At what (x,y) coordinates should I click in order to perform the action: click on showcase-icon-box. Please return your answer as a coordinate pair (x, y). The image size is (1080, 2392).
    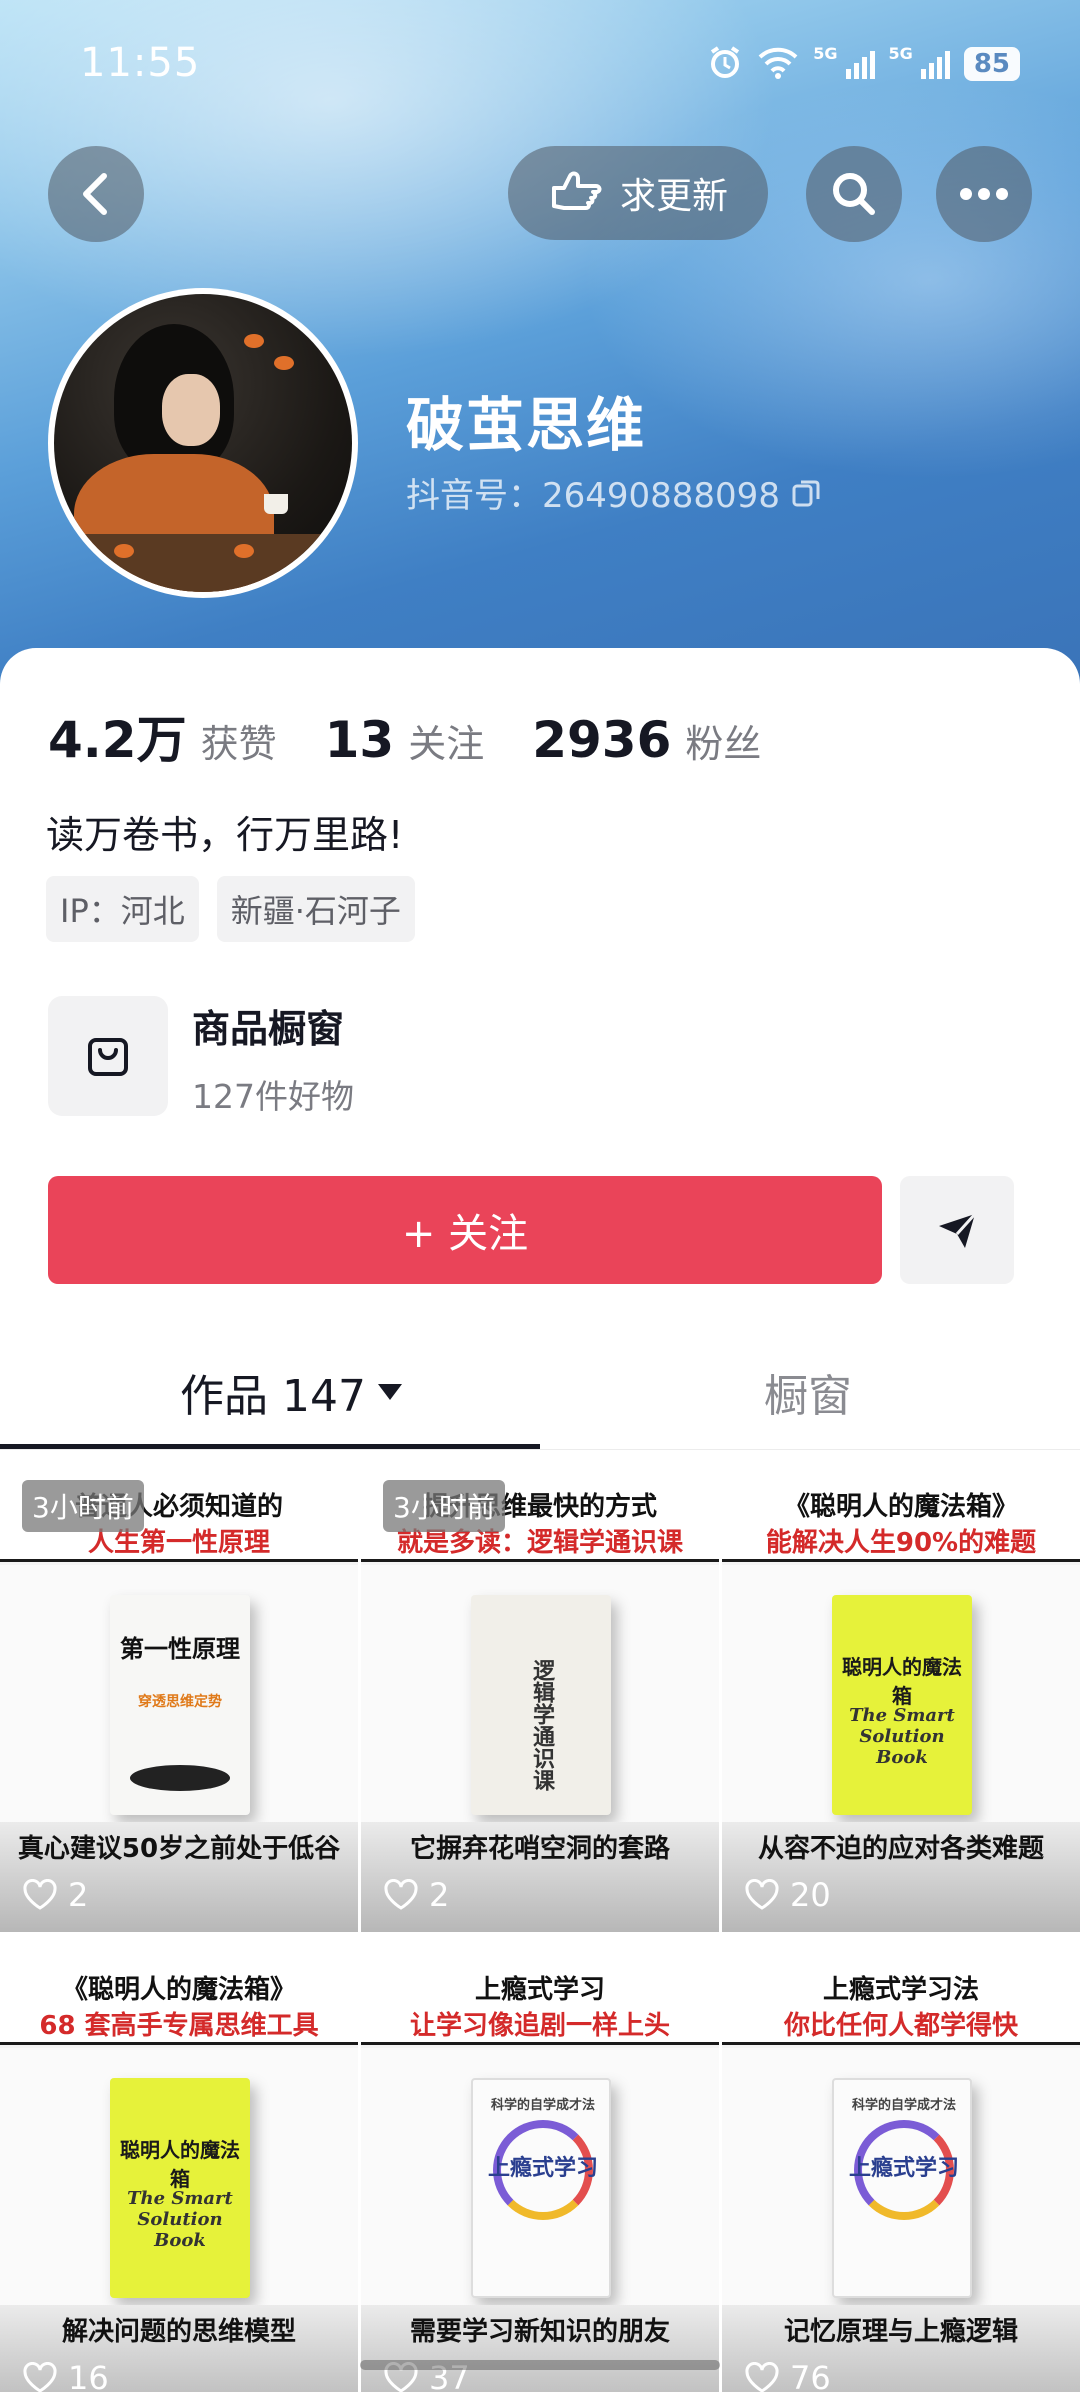
    Looking at the image, I should click on (108, 1056).